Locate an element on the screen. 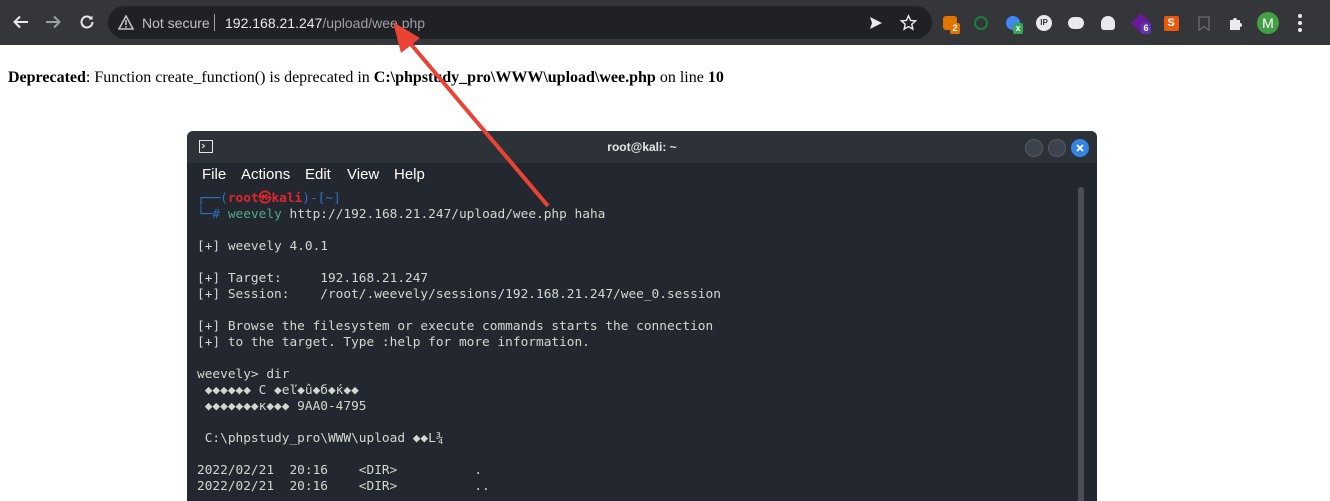 The height and width of the screenshot is (501, 1330). annotation-arrow is located at coordinates (471, 115).